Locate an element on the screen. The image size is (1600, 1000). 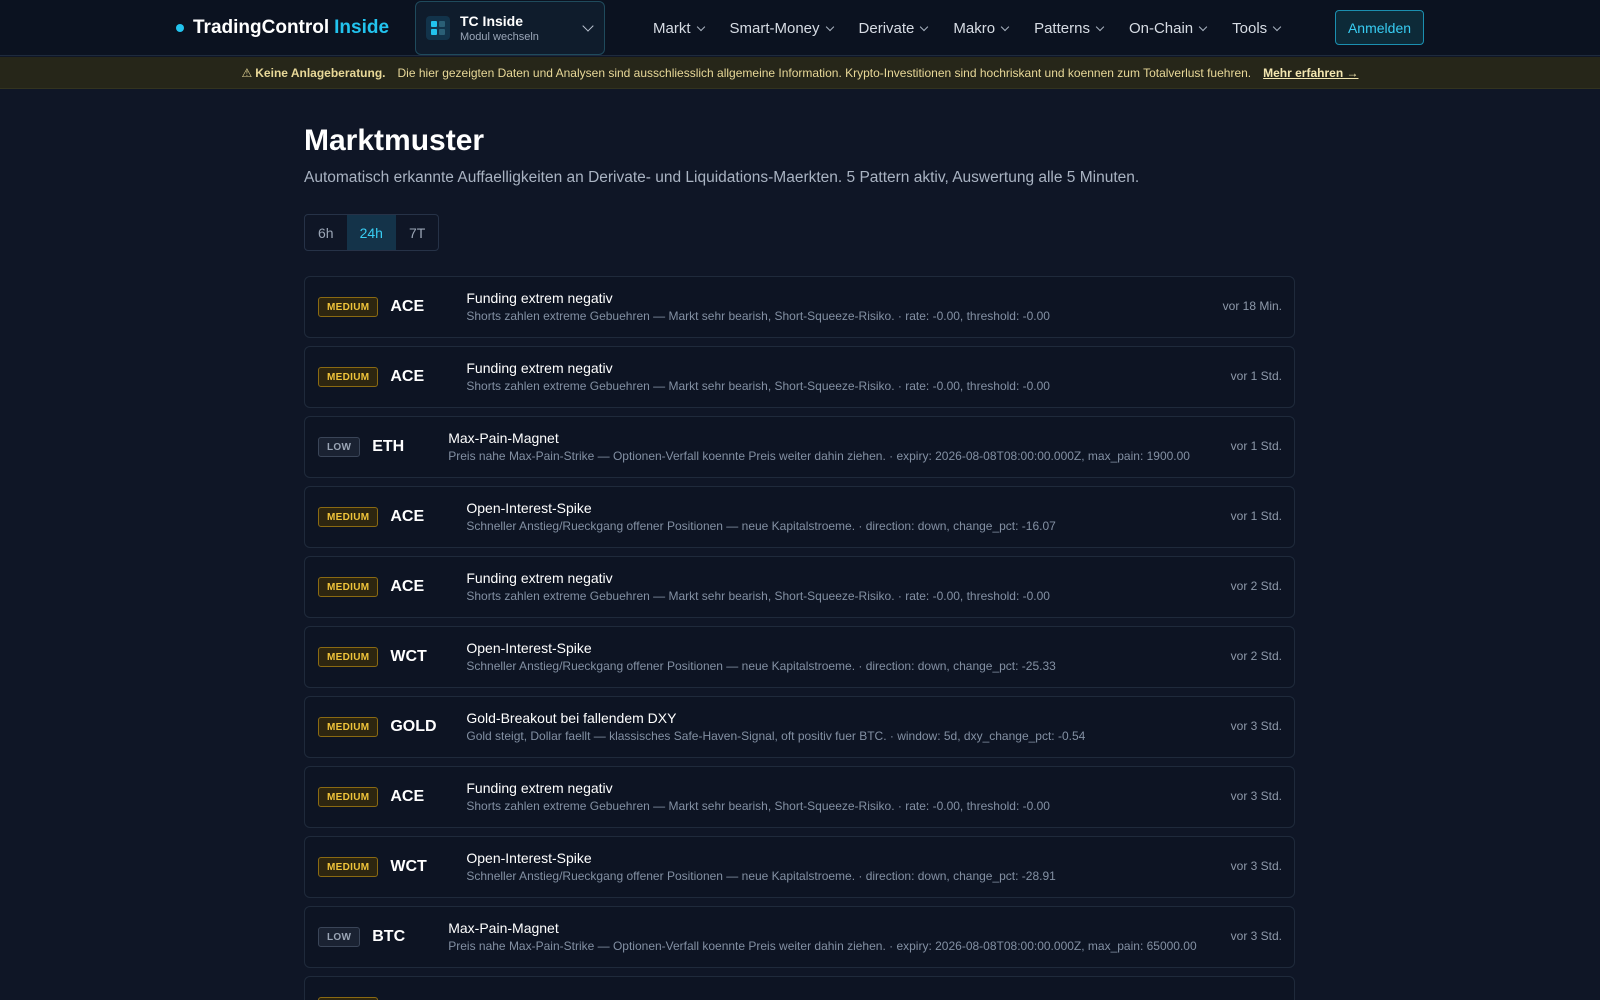
pattern-timestamp: vor 2 Std. is located at coordinates (1256, 656).